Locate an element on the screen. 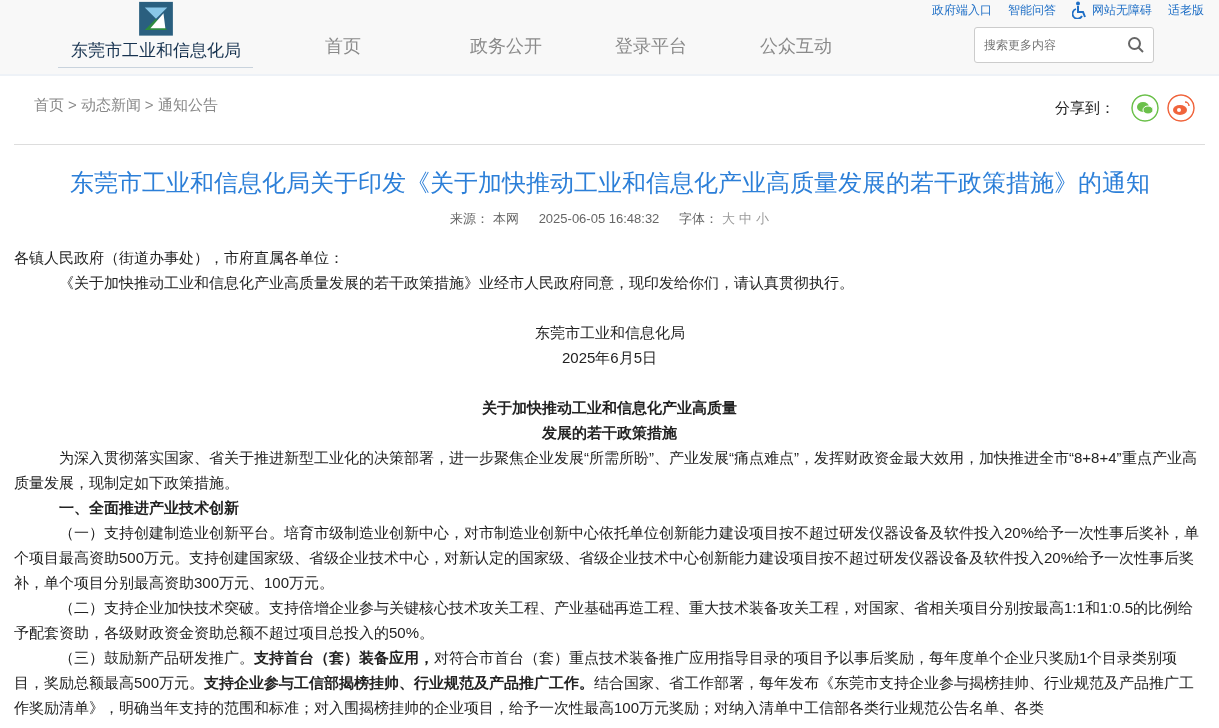  paragraph: （一）支持创建制造业创新平台。培育市级制造业创新中心，对市制造业创新中心依托单位创新能力建设项目按不超过研发仪器设备及软件投入20%给予一次性事后奖补，单个项目最高资助500万元。支持创建国家级、省级企业技术中心，对新认定的国家级、省级企业技术中心创新能力建设项目按不超过研发仪器设备及软件投入20%给予一次性事后奖补，单个项目分别最高资助300万元、100万元。 is located at coordinates (607, 557).